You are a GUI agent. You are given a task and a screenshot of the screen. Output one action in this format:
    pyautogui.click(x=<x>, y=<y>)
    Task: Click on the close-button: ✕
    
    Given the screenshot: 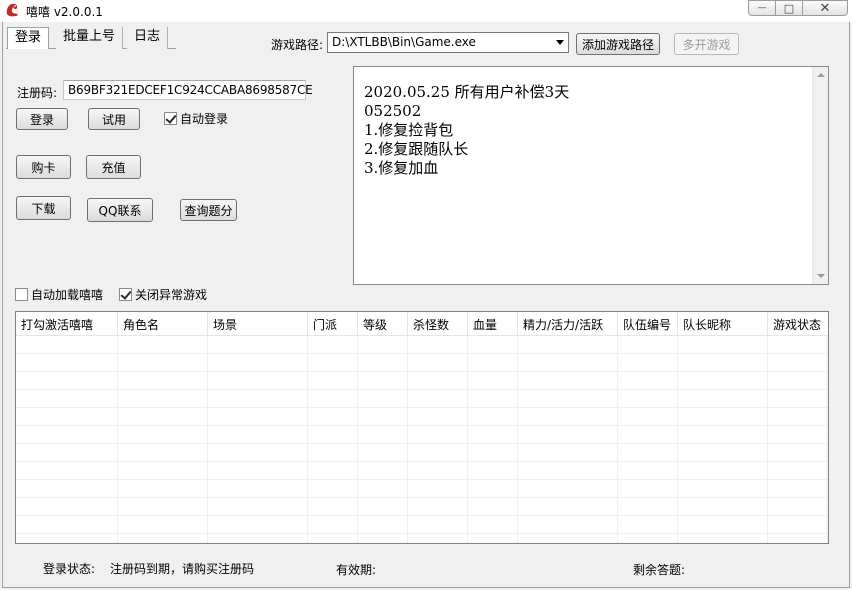 What is the action you would take?
    pyautogui.click(x=825, y=8)
    